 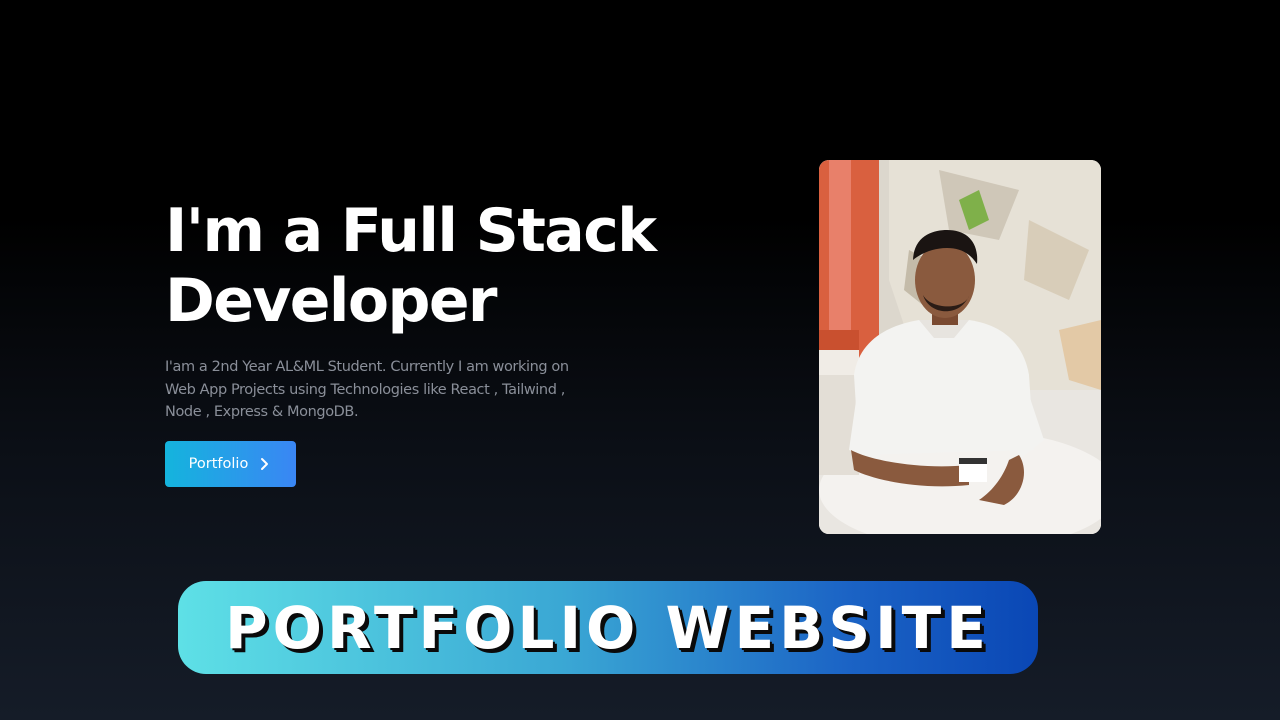 I want to click on banner-title: PORTFOLIO WEBSITE, so click(x=608, y=627).